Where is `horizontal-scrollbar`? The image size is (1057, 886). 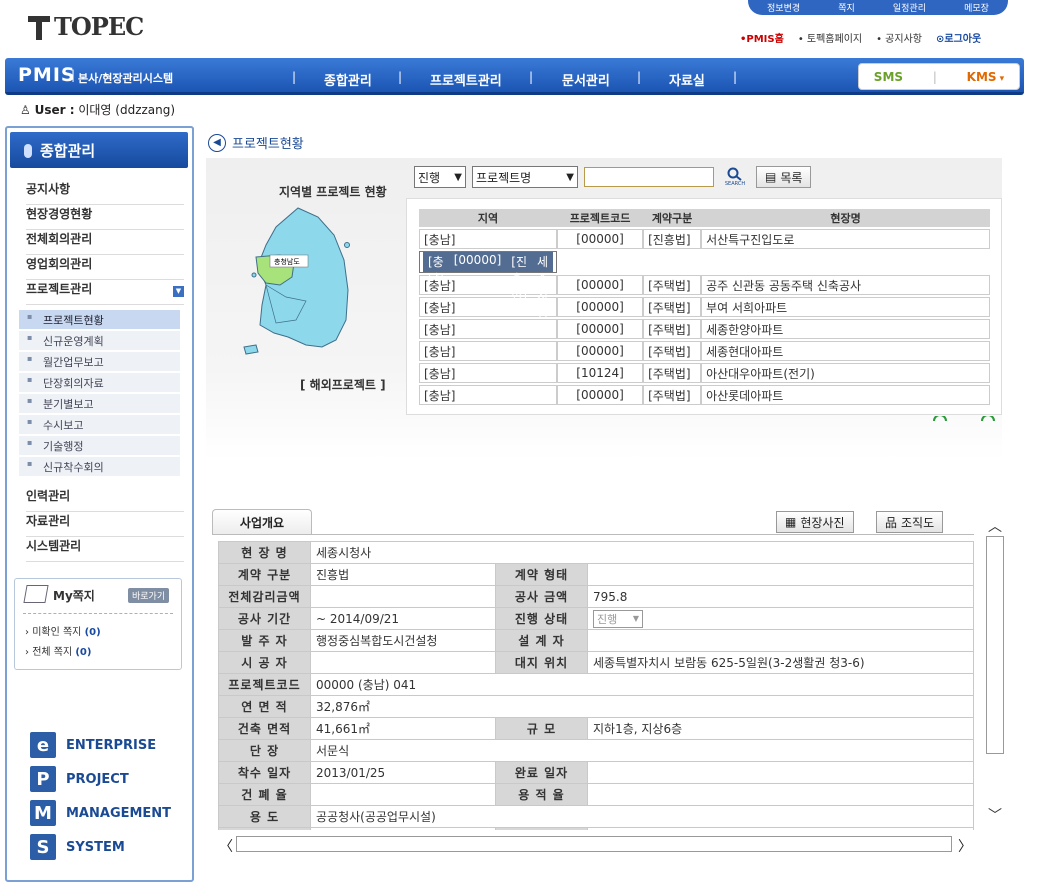
horizontal-scrollbar is located at coordinates (594, 844).